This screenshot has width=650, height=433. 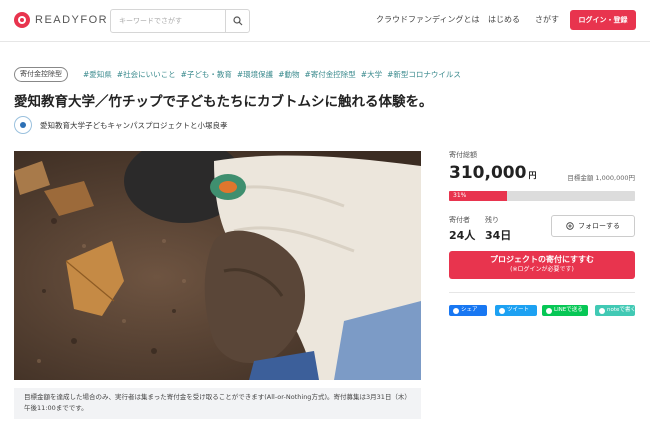 What do you see at coordinates (329, 74) in the screenshot?
I see `tag-link: #寄付金控除型` at bounding box center [329, 74].